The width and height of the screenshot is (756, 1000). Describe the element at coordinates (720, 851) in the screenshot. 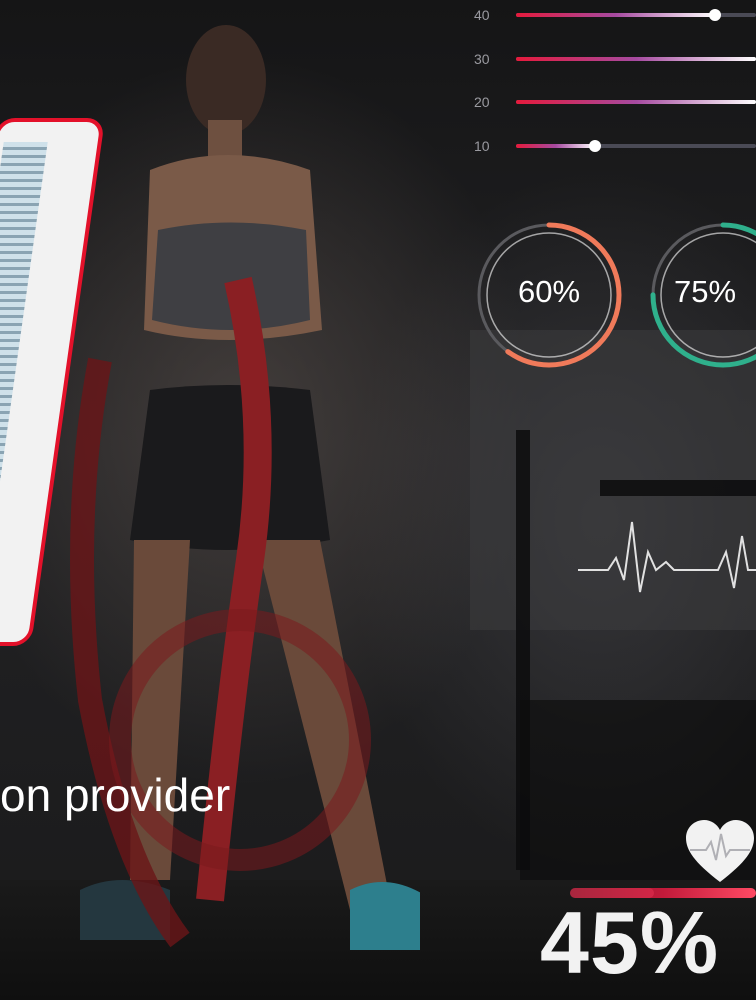

I see `heart-pulse-icon` at that location.